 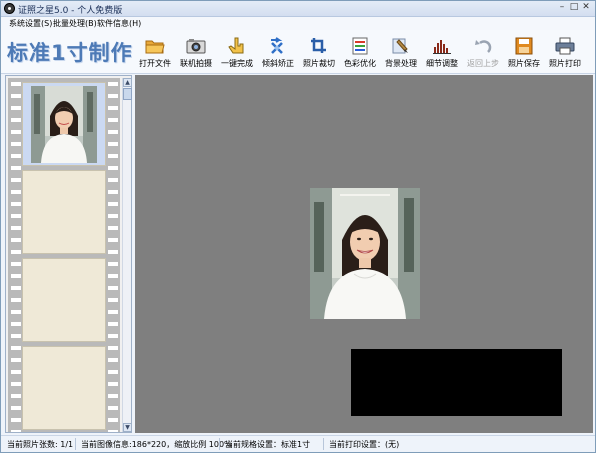 What do you see at coordinates (155, 63) in the screenshot?
I see `open-file-label: 打开文件` at bounding box center [155, 63].